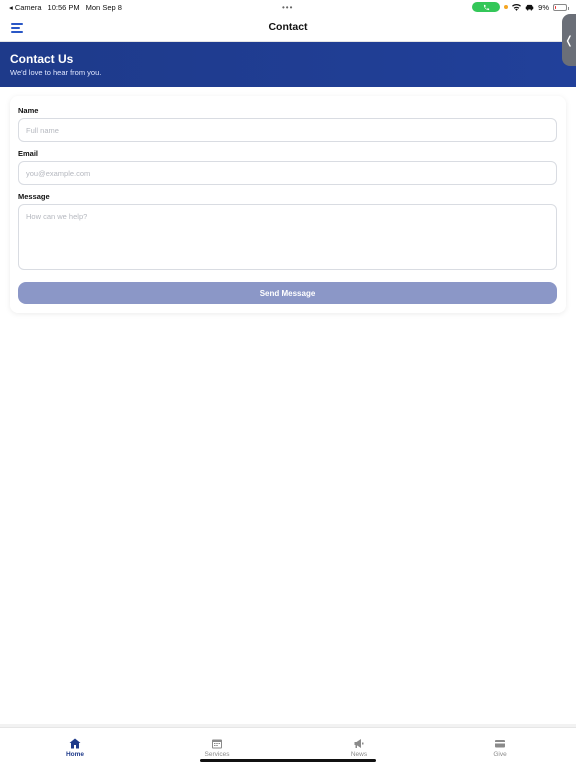 Image resolution: width=576 pixels, height=768 pixels. Describe the element at coordinates (56, 72) in the screenshot. I see `banner-subtitle: We'd love to hear from you.` at that location.